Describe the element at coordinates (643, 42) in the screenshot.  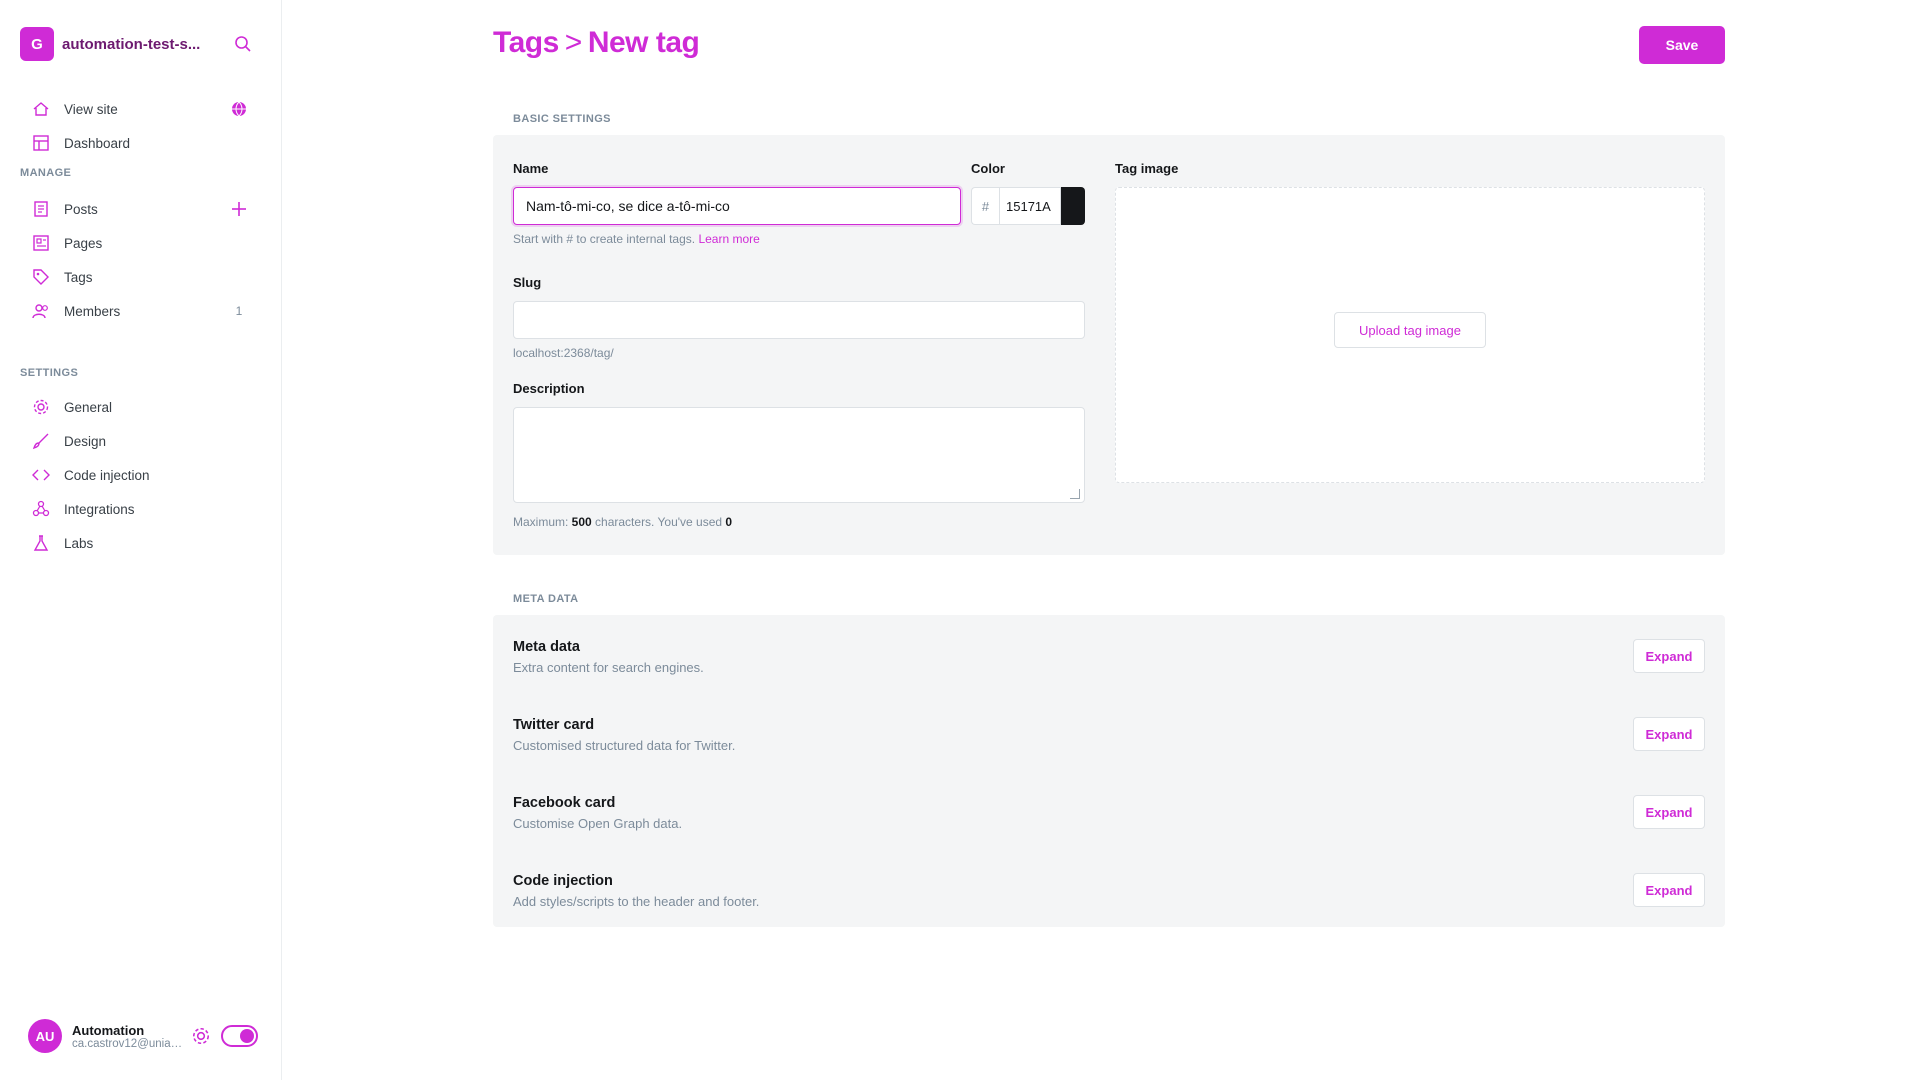
I see `page-title: New tag` at that location.